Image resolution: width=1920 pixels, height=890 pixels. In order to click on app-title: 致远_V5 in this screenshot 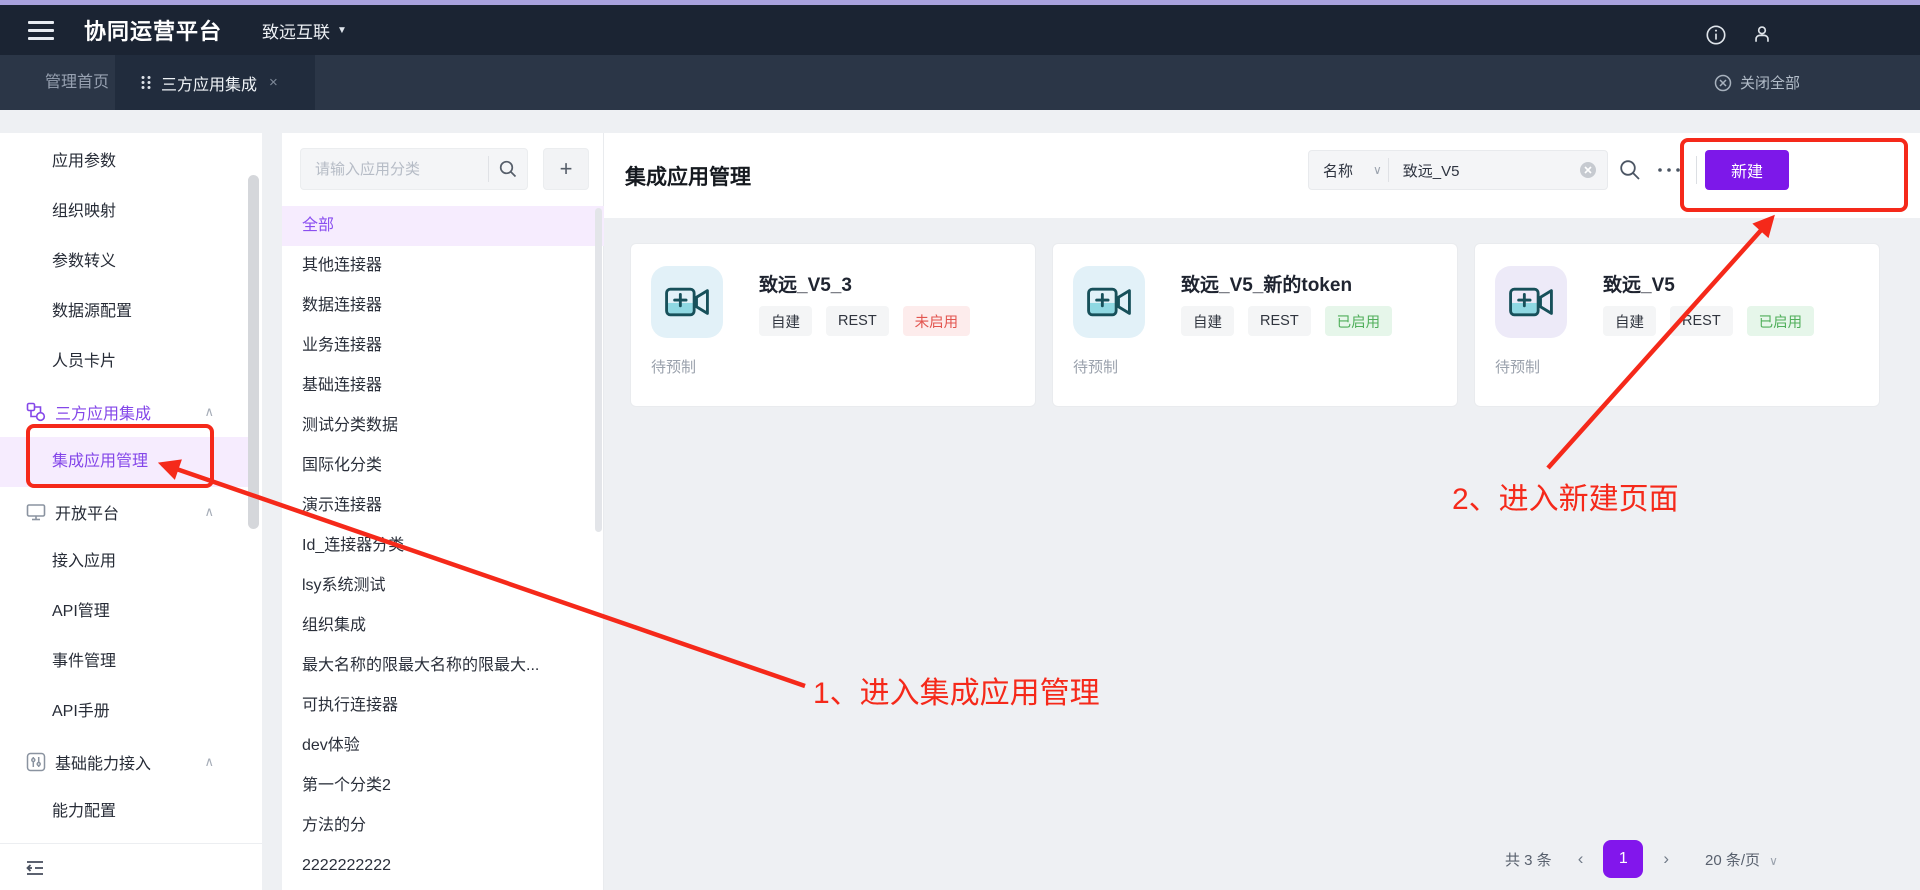, I will do `click(1639, 285)`.